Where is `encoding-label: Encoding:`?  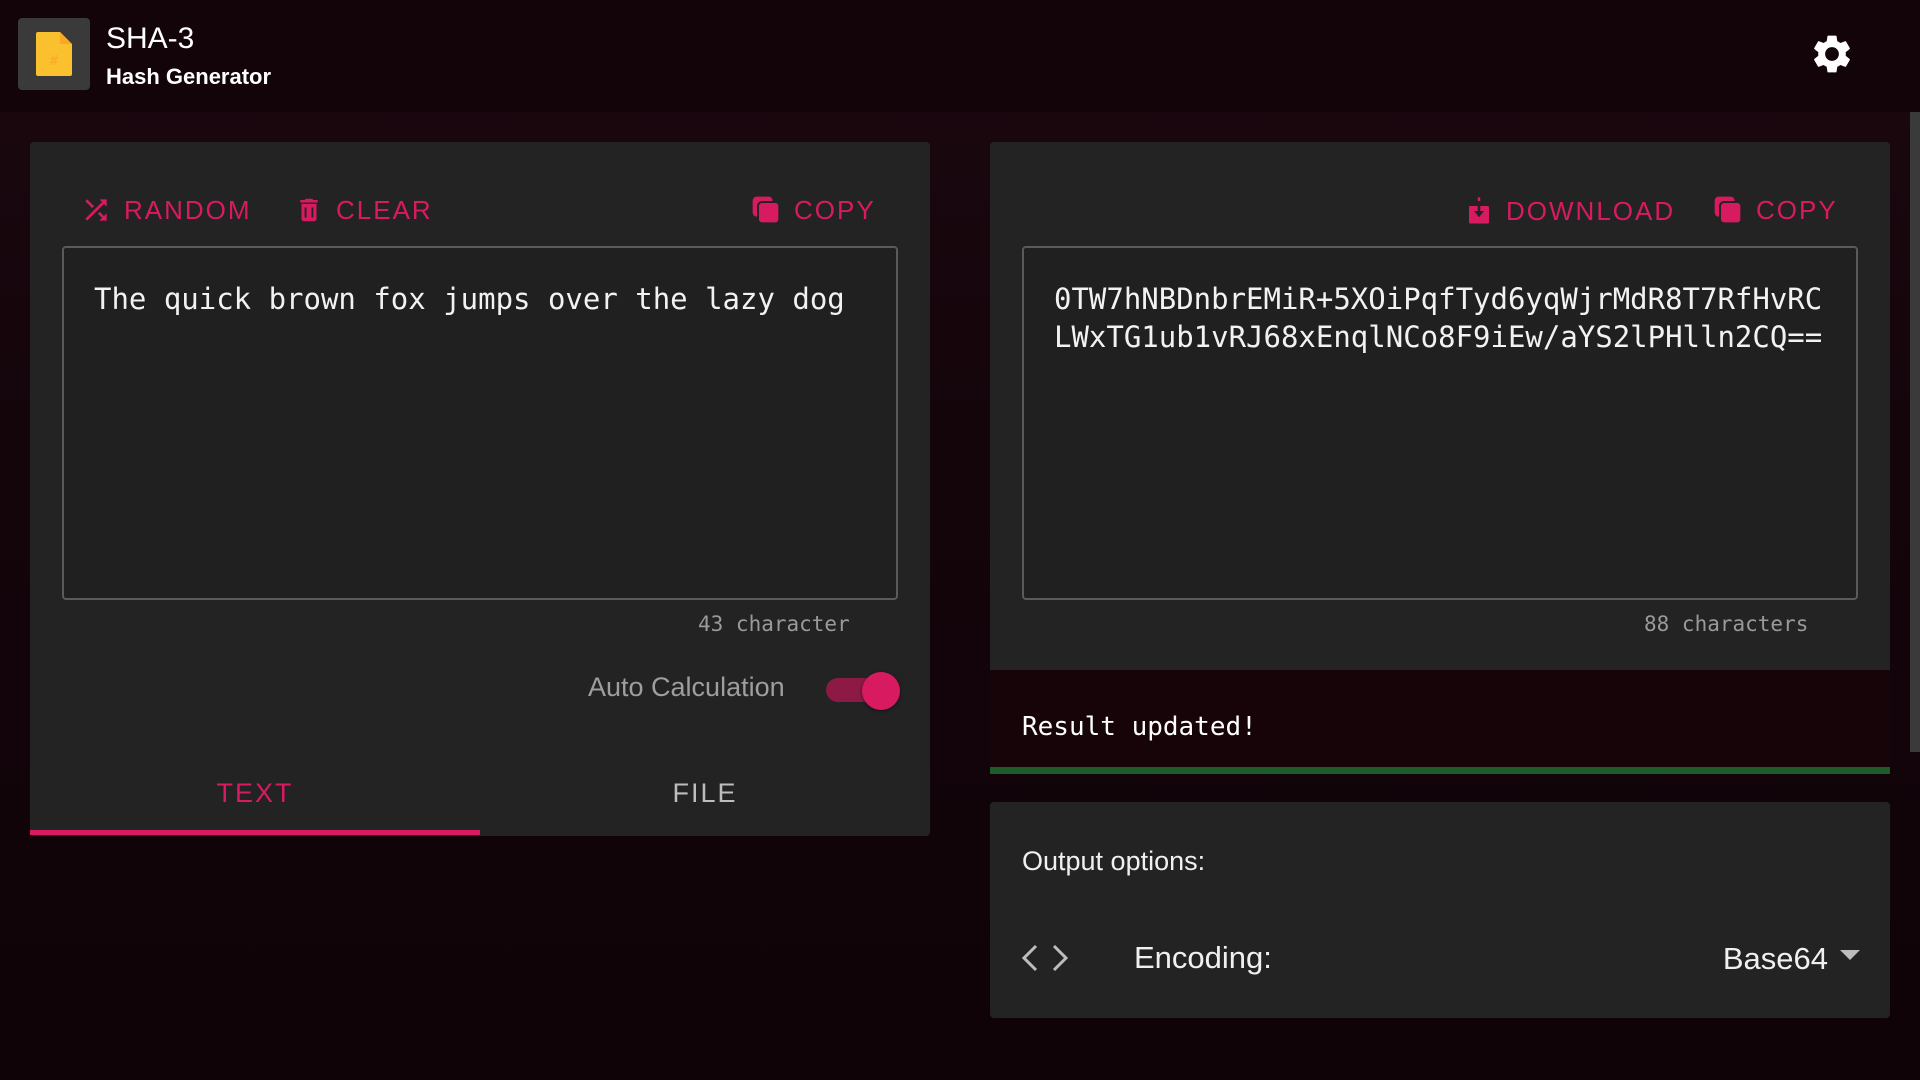 encoding-label: Encoding: is located at coordinates (1203, 957).